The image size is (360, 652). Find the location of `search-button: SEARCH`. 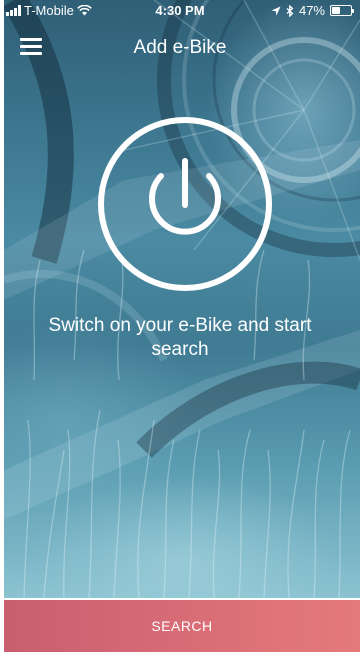

search-button: SEARCH is located at coordinates (182, 626).